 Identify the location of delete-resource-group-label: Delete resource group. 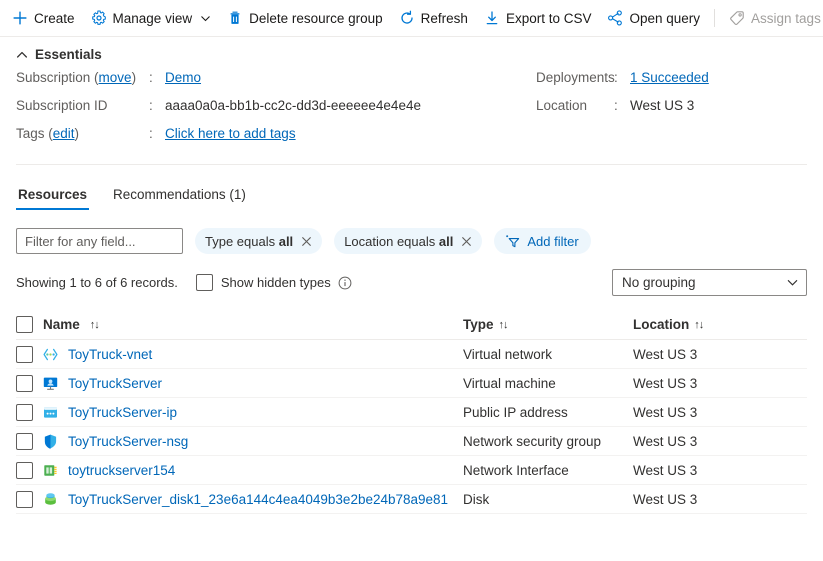
(316, 18).